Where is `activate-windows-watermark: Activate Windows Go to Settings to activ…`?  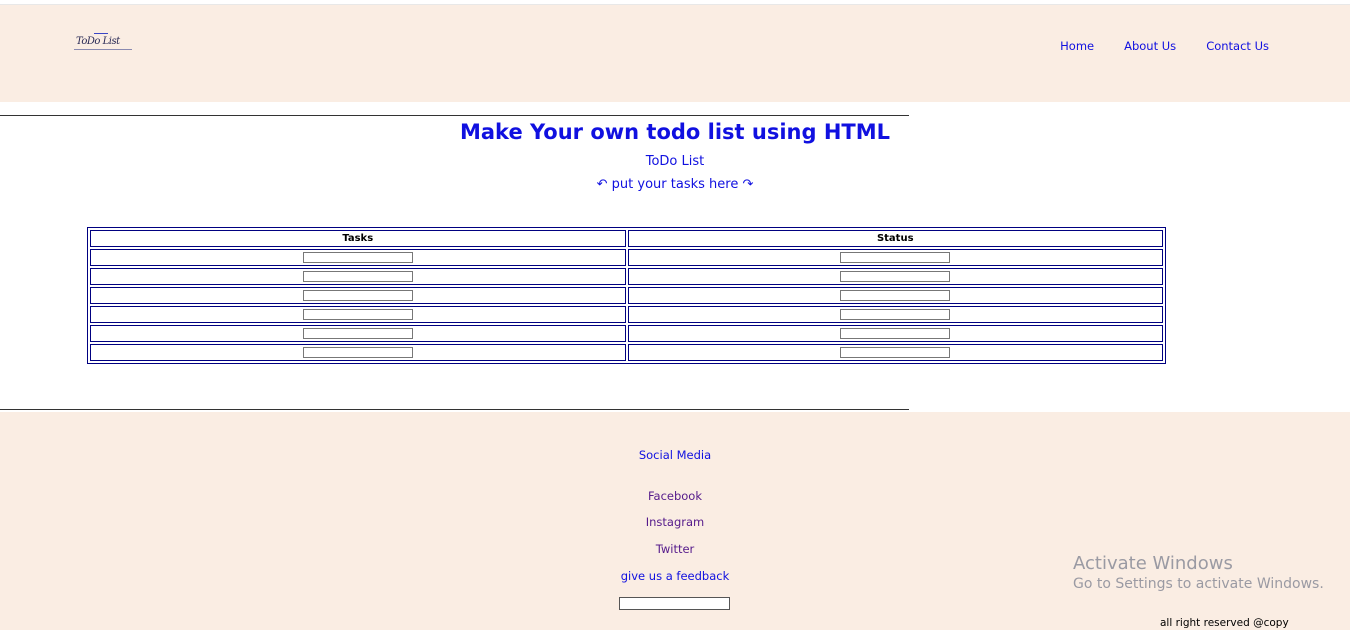
activate-windows-watermark: Activate Windows Go to Settings to activ… is located at coordinates (1198, 572).